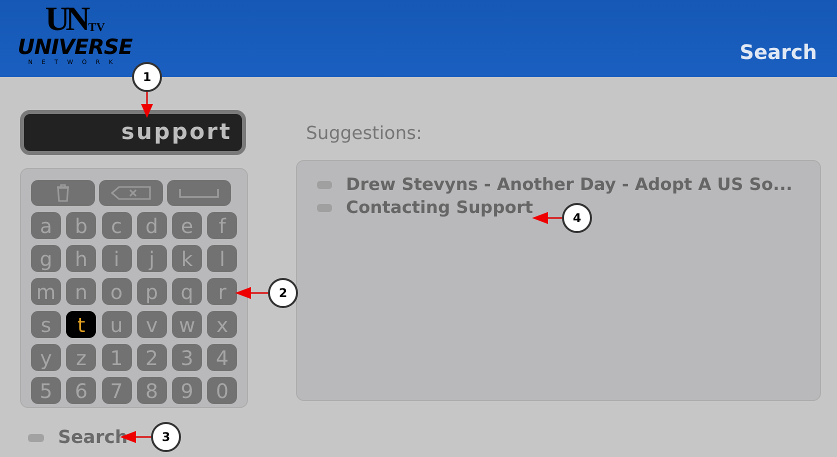  I want to click on backspace-key, so click(131, 193).